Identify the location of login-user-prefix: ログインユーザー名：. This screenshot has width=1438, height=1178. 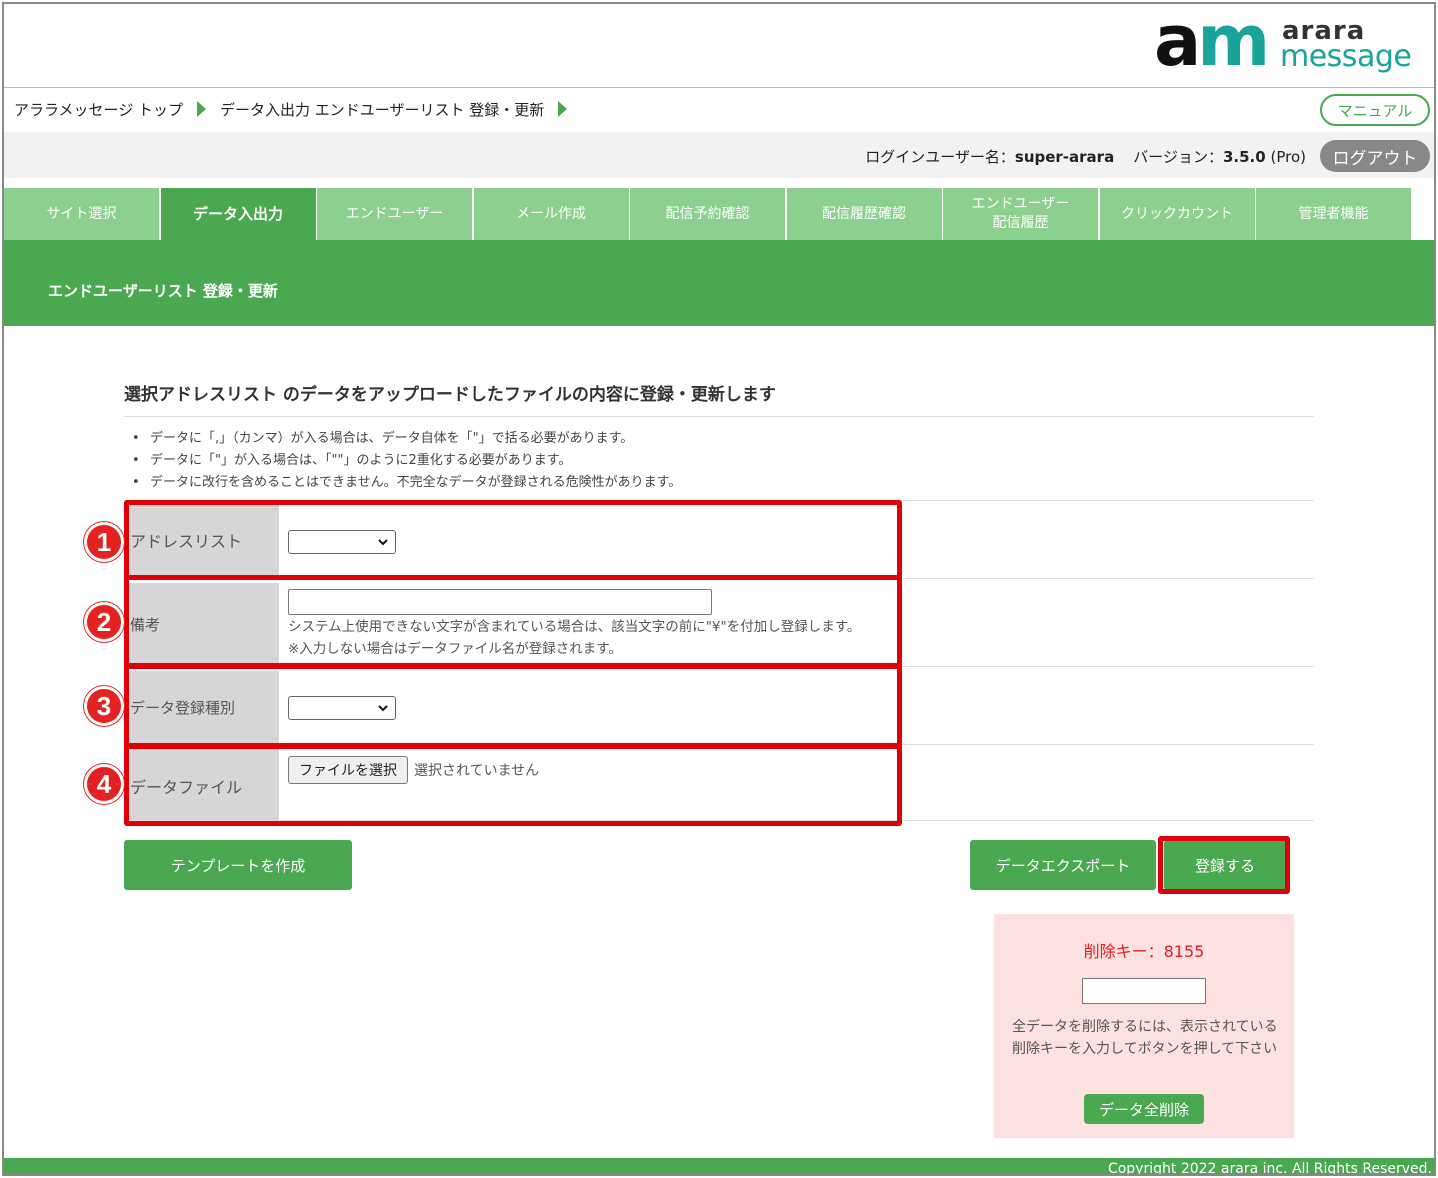
(940, 157).